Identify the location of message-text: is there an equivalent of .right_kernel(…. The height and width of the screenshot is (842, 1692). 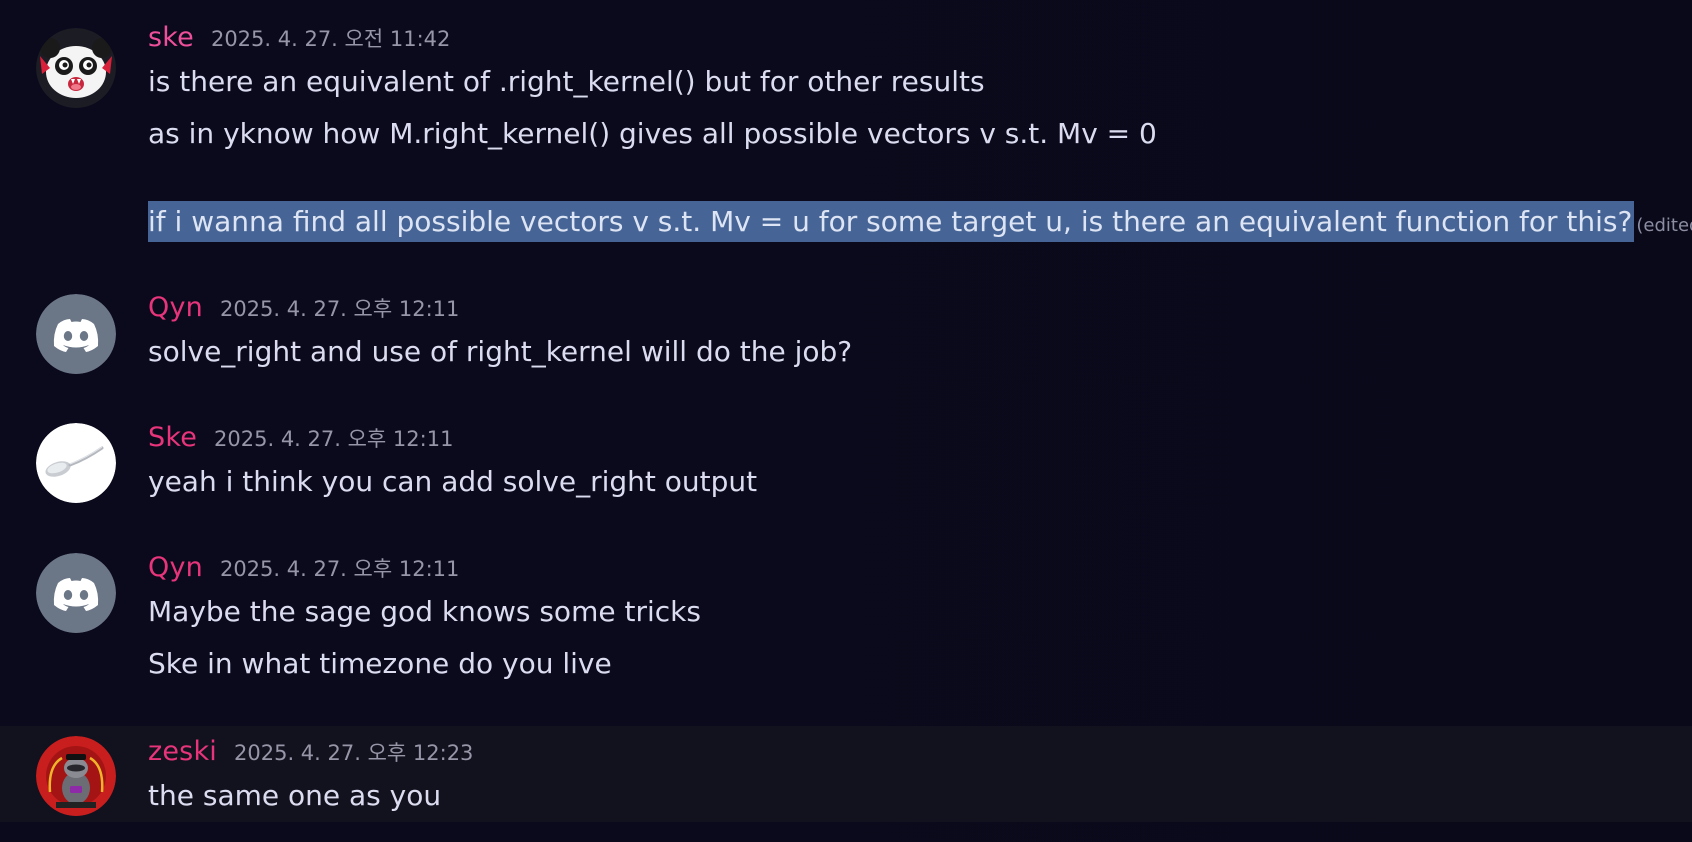
(566, 81).